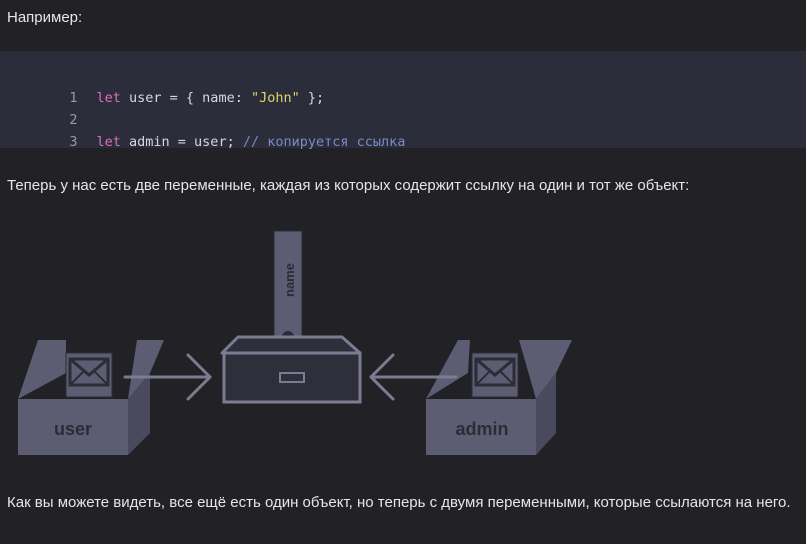 The height and width of the screenshot is (544, 806). What do you see at coordinates (481, 429) in the screenshot?
I see `box-right-label: admin` at bounding box center [481, 429].